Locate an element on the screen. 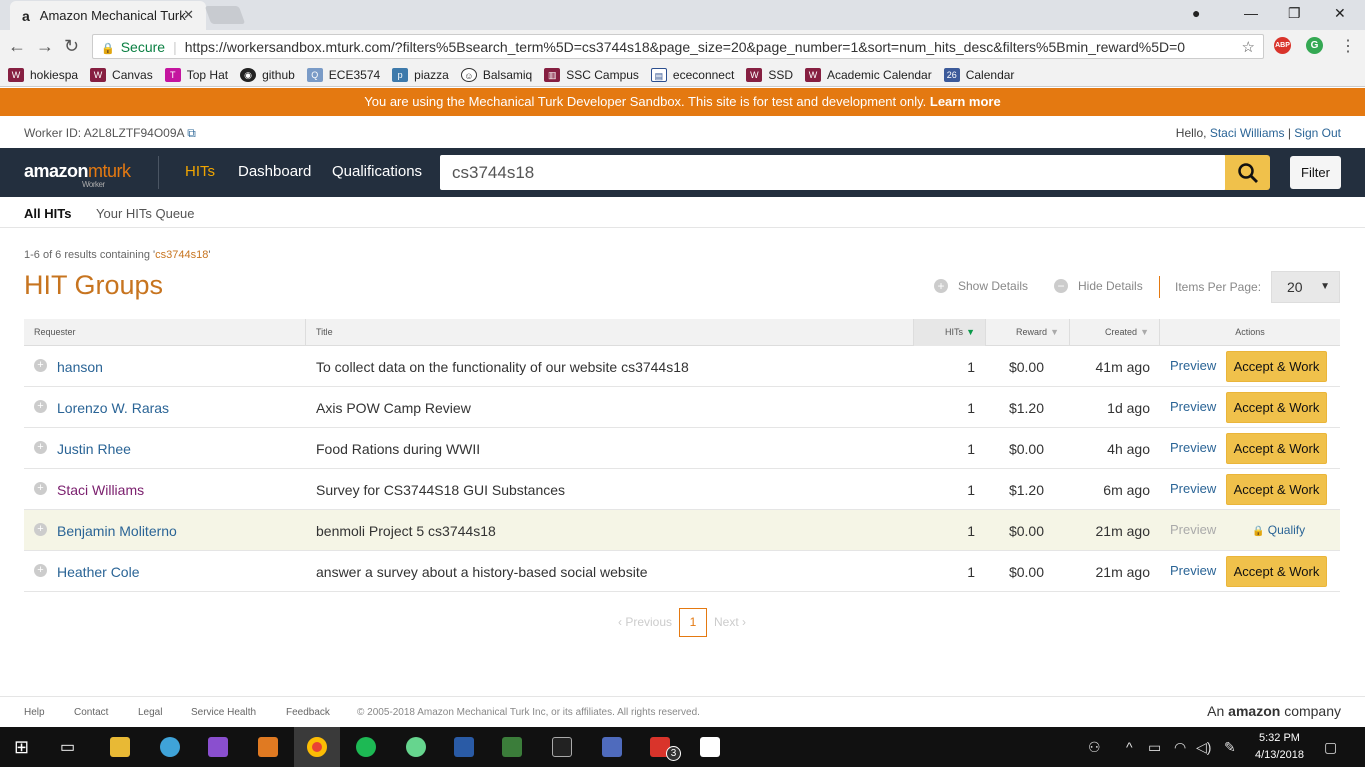  hide-details-button: − Hide Details is located at coordinates (1098, 286).